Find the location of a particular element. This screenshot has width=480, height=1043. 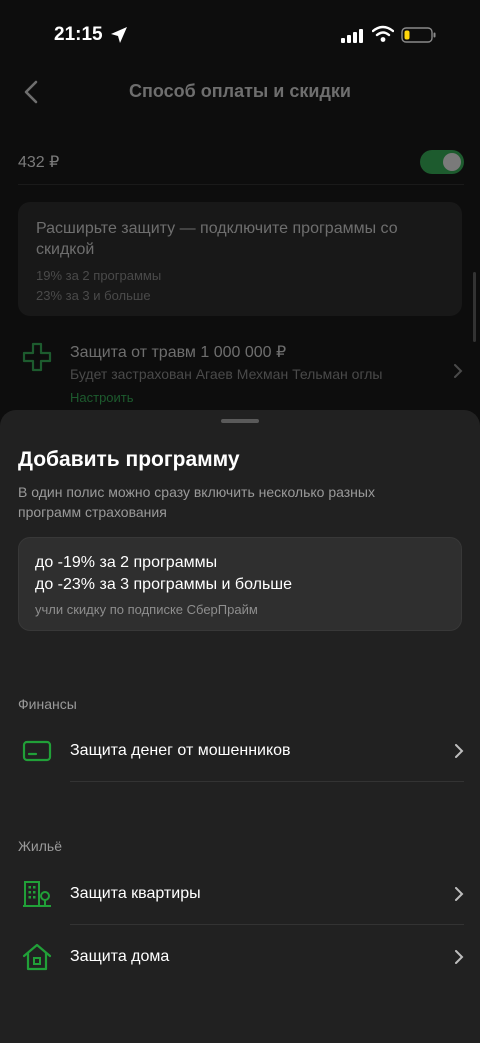

program-item-apartment-protection: Защита квартиры is located at coordinates (241, 895).